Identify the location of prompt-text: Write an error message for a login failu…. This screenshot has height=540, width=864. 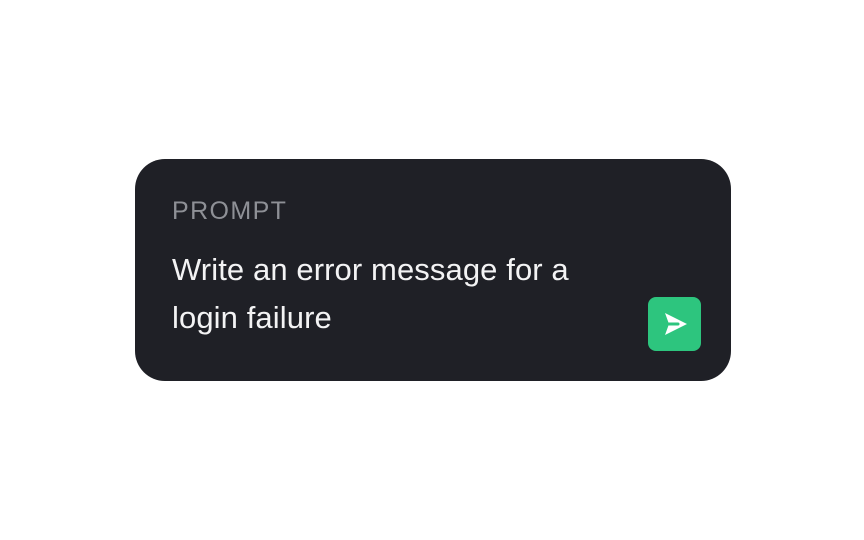
(402, 294).